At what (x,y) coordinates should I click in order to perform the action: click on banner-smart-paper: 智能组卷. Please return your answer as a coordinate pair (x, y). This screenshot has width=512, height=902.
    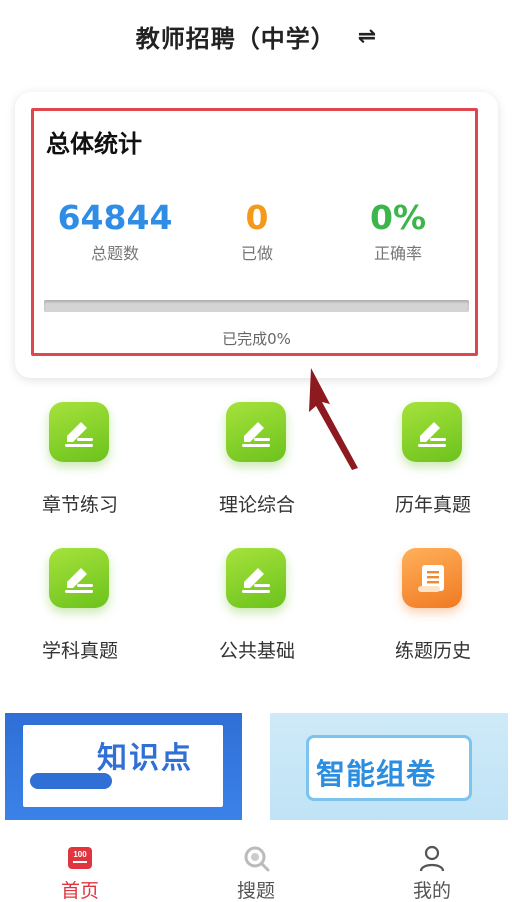
    Looking at the image, I should click on (389, 766).